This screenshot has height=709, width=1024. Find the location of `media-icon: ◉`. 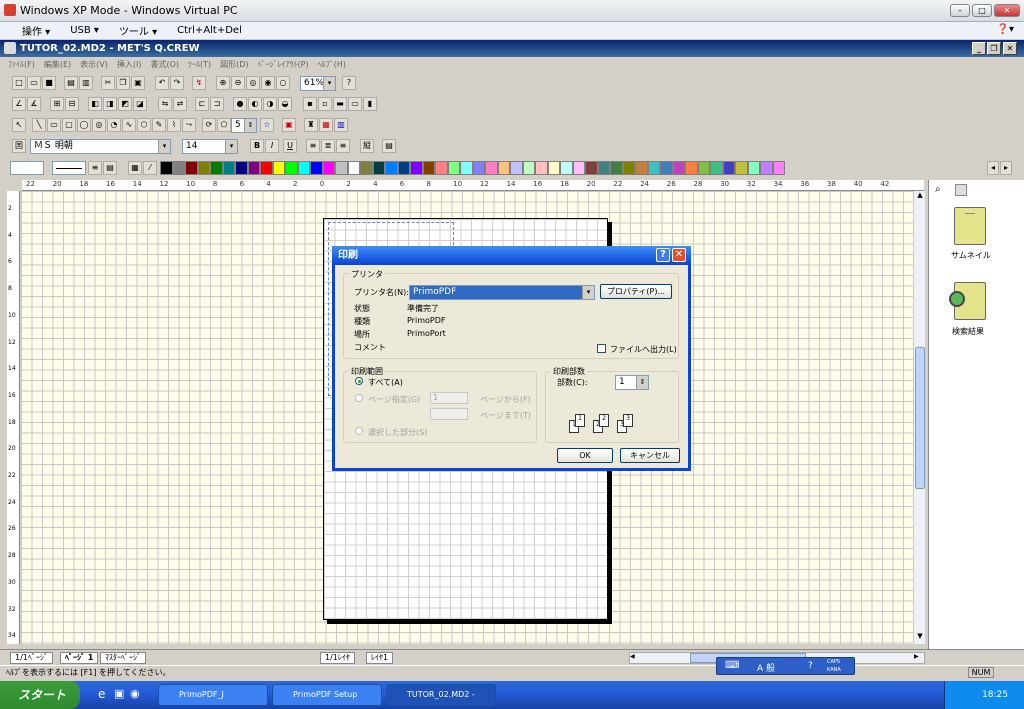

media-icon: ◉ is located at coordinates (135, 693).